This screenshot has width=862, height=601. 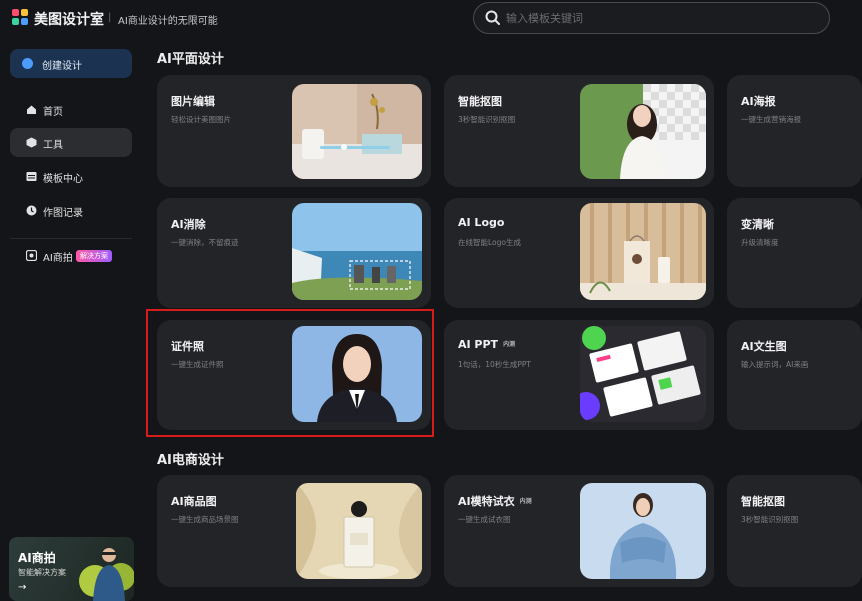 I want to click on tool-card-ai-ppt: AI PPT 内测 1句话，10秒生成PPT, so click(x=579, y=375).